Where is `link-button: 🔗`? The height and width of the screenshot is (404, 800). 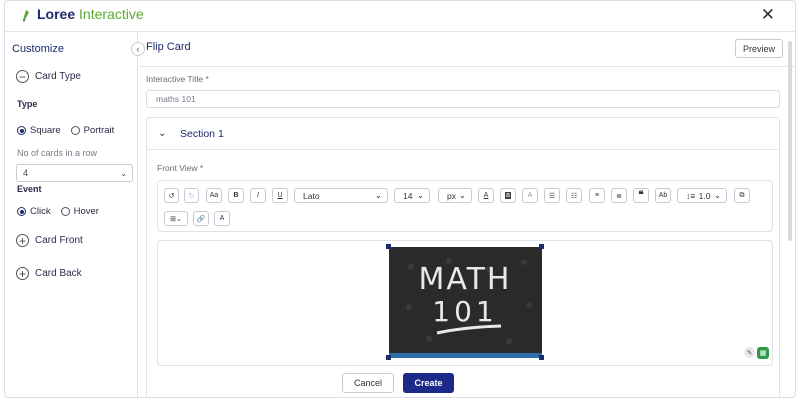 link-button: 🔗 is located at coordinates (201, 218).